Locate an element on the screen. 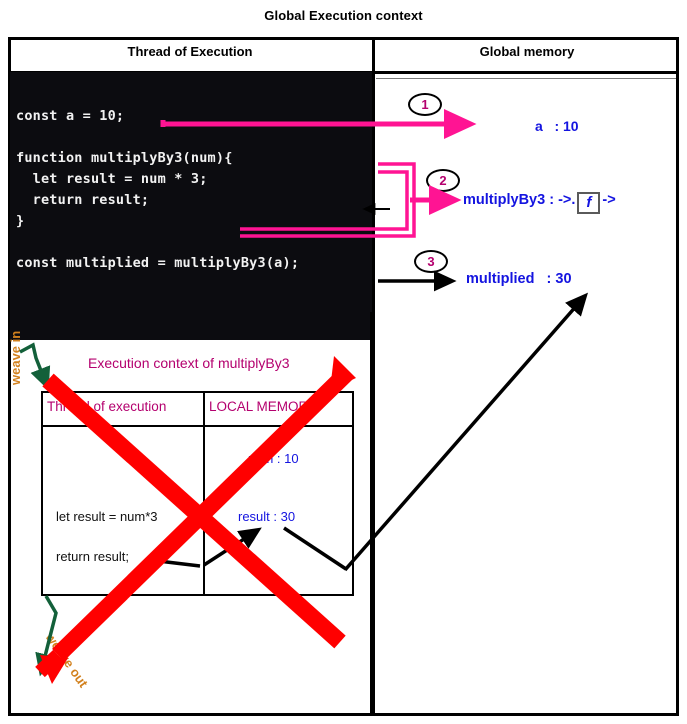 The width and height of the screenshot is (687, 724). memory-entry-a: a : 10 is located at coordinates (557, 126).